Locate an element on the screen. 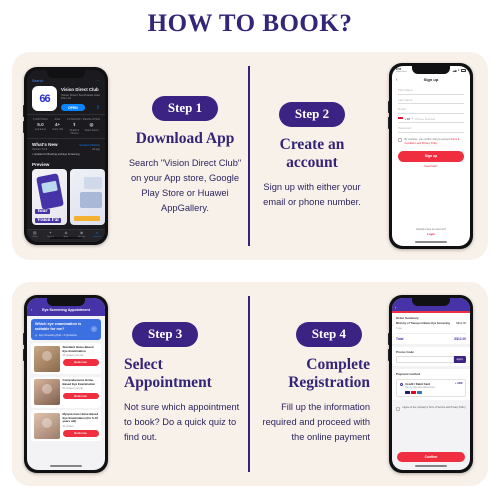 Image resolution: width=500 pixels, height=500 pixels. tab-today: ▦ Today is located at coordinates (35, 234).